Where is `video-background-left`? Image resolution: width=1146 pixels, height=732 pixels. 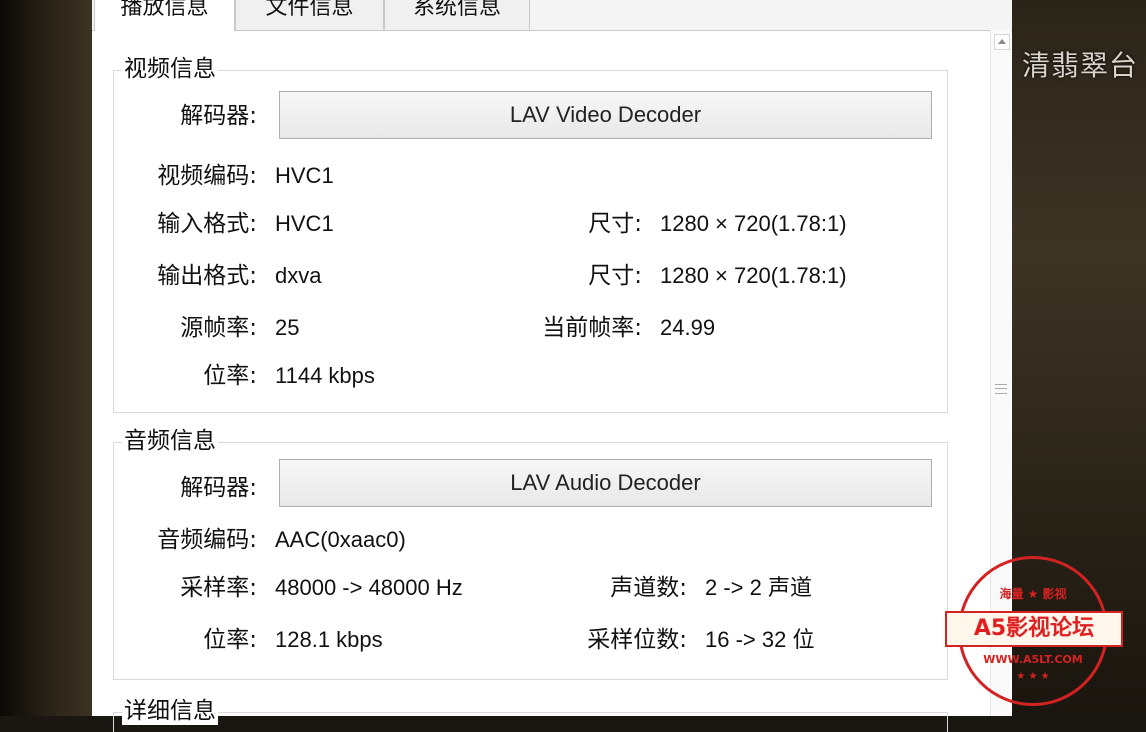 video-background-left is located at coordinates (46, 358).